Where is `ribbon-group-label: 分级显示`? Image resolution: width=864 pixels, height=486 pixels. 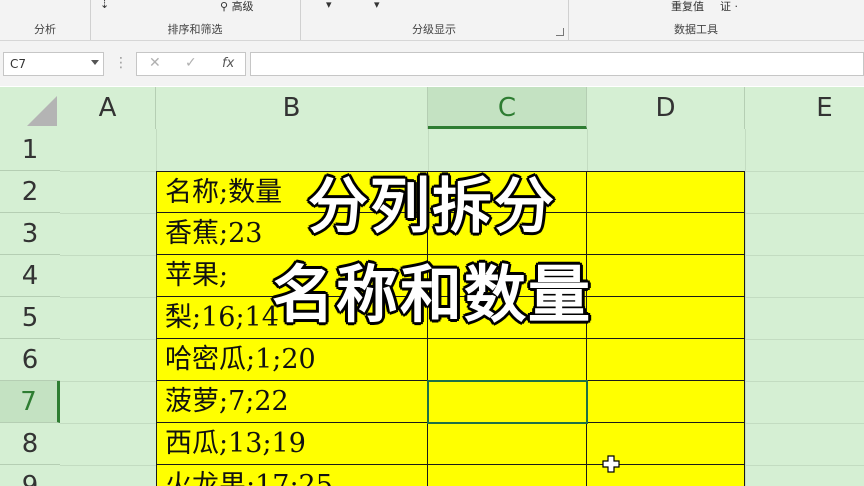 ribbon-group-label: 分级显示 is located at coordinates (434, 29).